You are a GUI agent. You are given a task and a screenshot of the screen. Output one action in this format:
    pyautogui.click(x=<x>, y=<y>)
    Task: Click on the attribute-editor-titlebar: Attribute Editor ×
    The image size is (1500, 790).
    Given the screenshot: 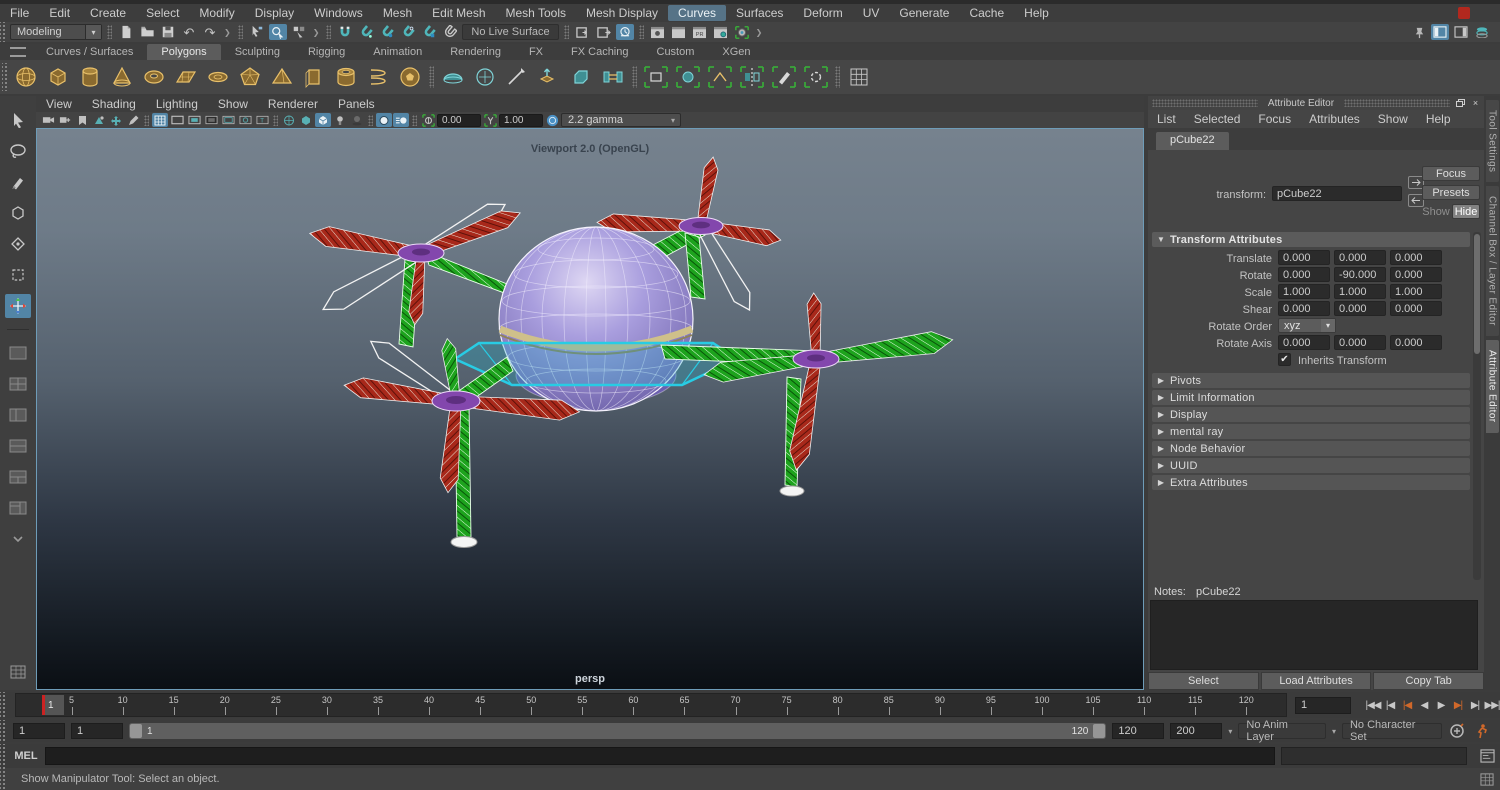 What is the action you would take?
    pyautogui.click(x=1316, y=103)
    